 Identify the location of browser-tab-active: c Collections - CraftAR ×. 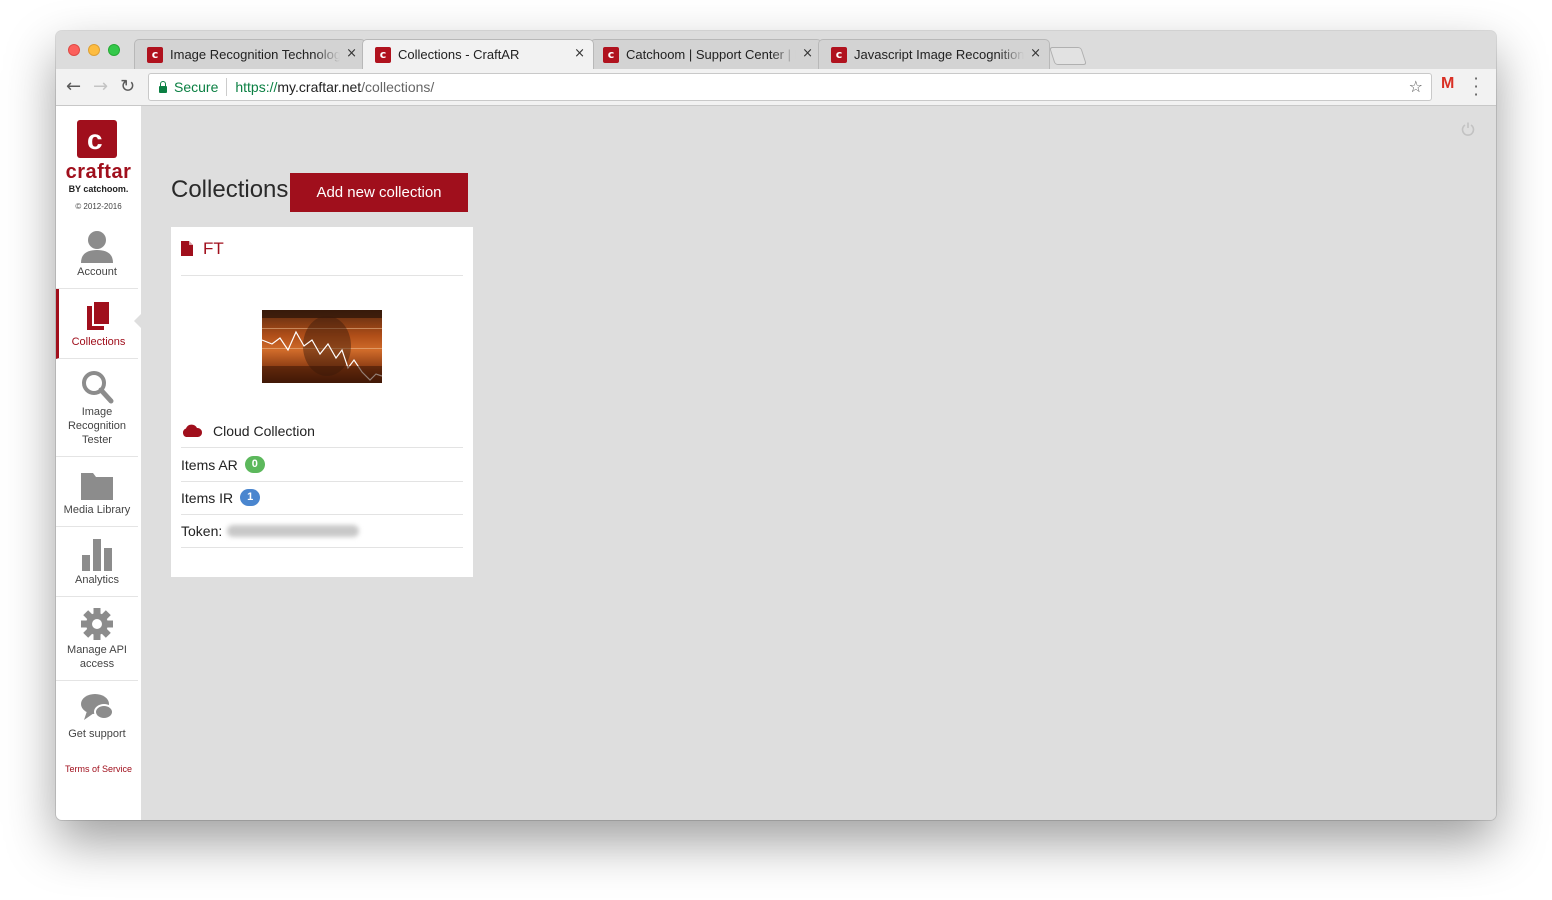
(478, 54).